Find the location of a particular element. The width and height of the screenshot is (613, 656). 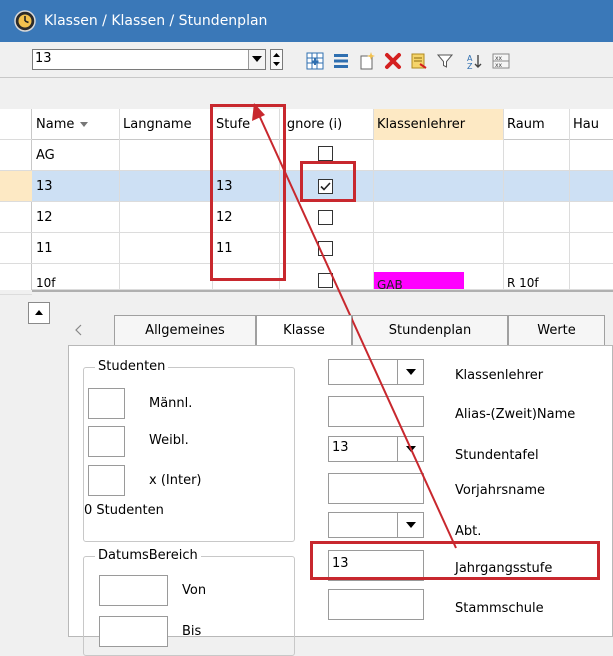

inter-field is located at coordinates (106, 480).